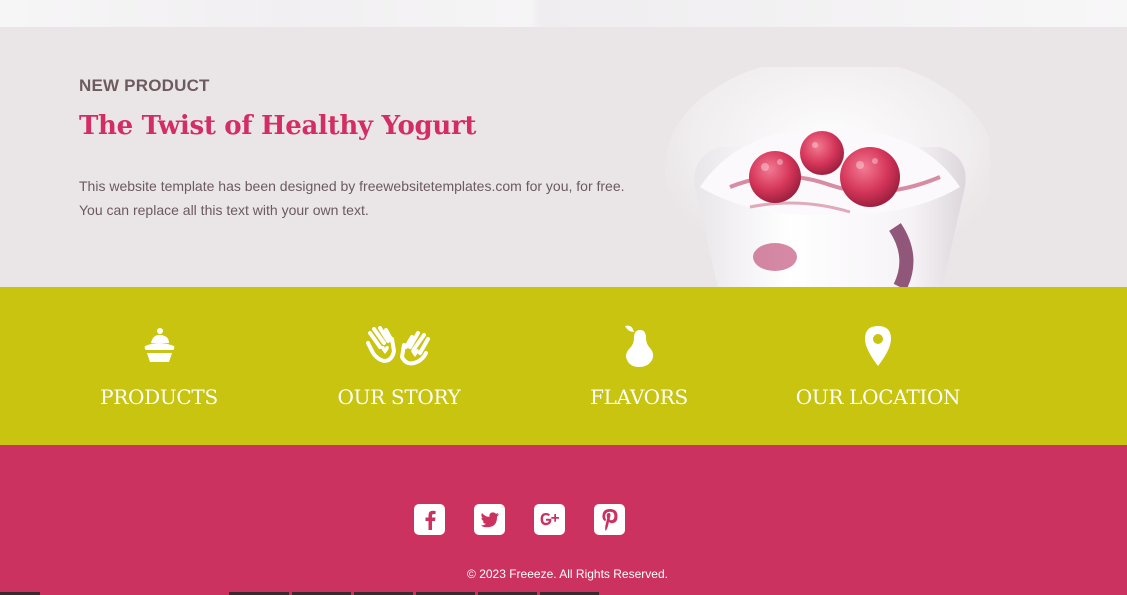 The image size is (1127, 595). I want to click on nav-item-our-story: OUR STORY, so click(399, 366).